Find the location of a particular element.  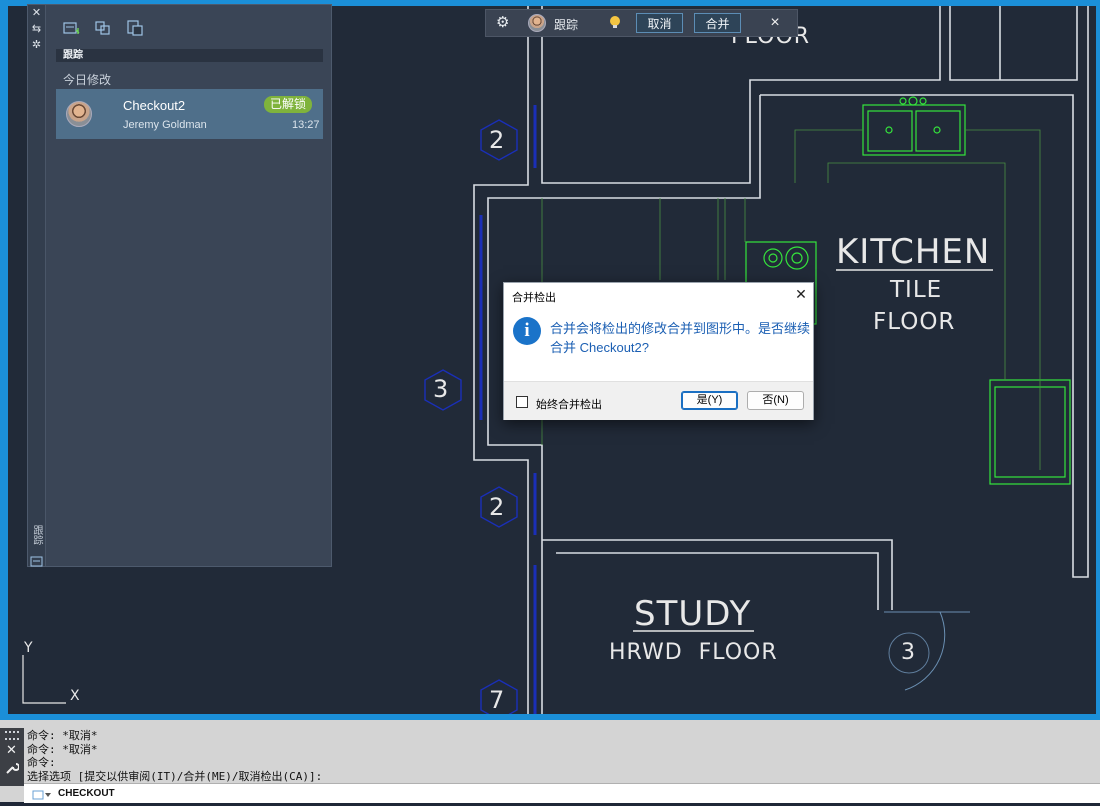

ucs-icon is located at coordinates (44, 679).